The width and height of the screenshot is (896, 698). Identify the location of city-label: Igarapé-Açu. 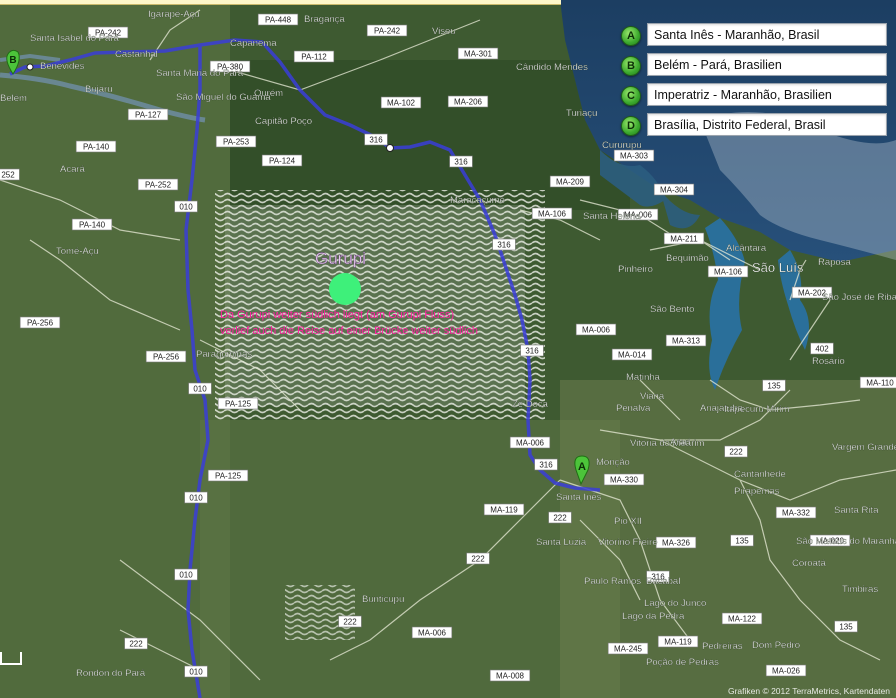
(174, 14).